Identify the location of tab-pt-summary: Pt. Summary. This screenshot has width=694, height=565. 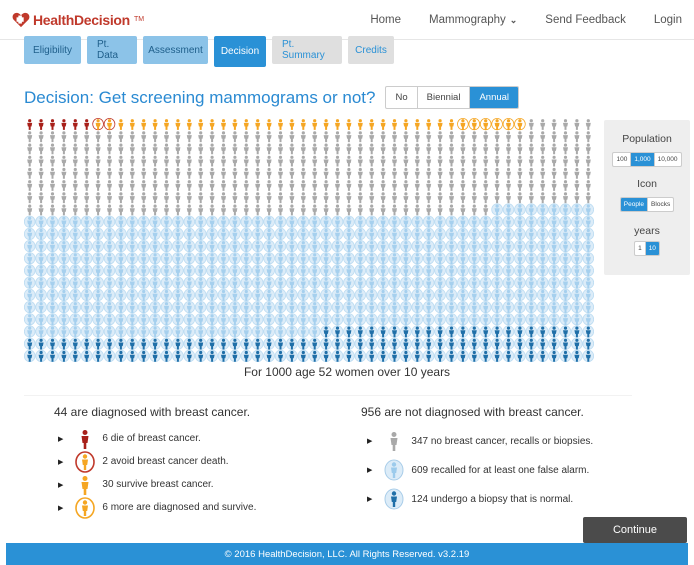
(307, 50).